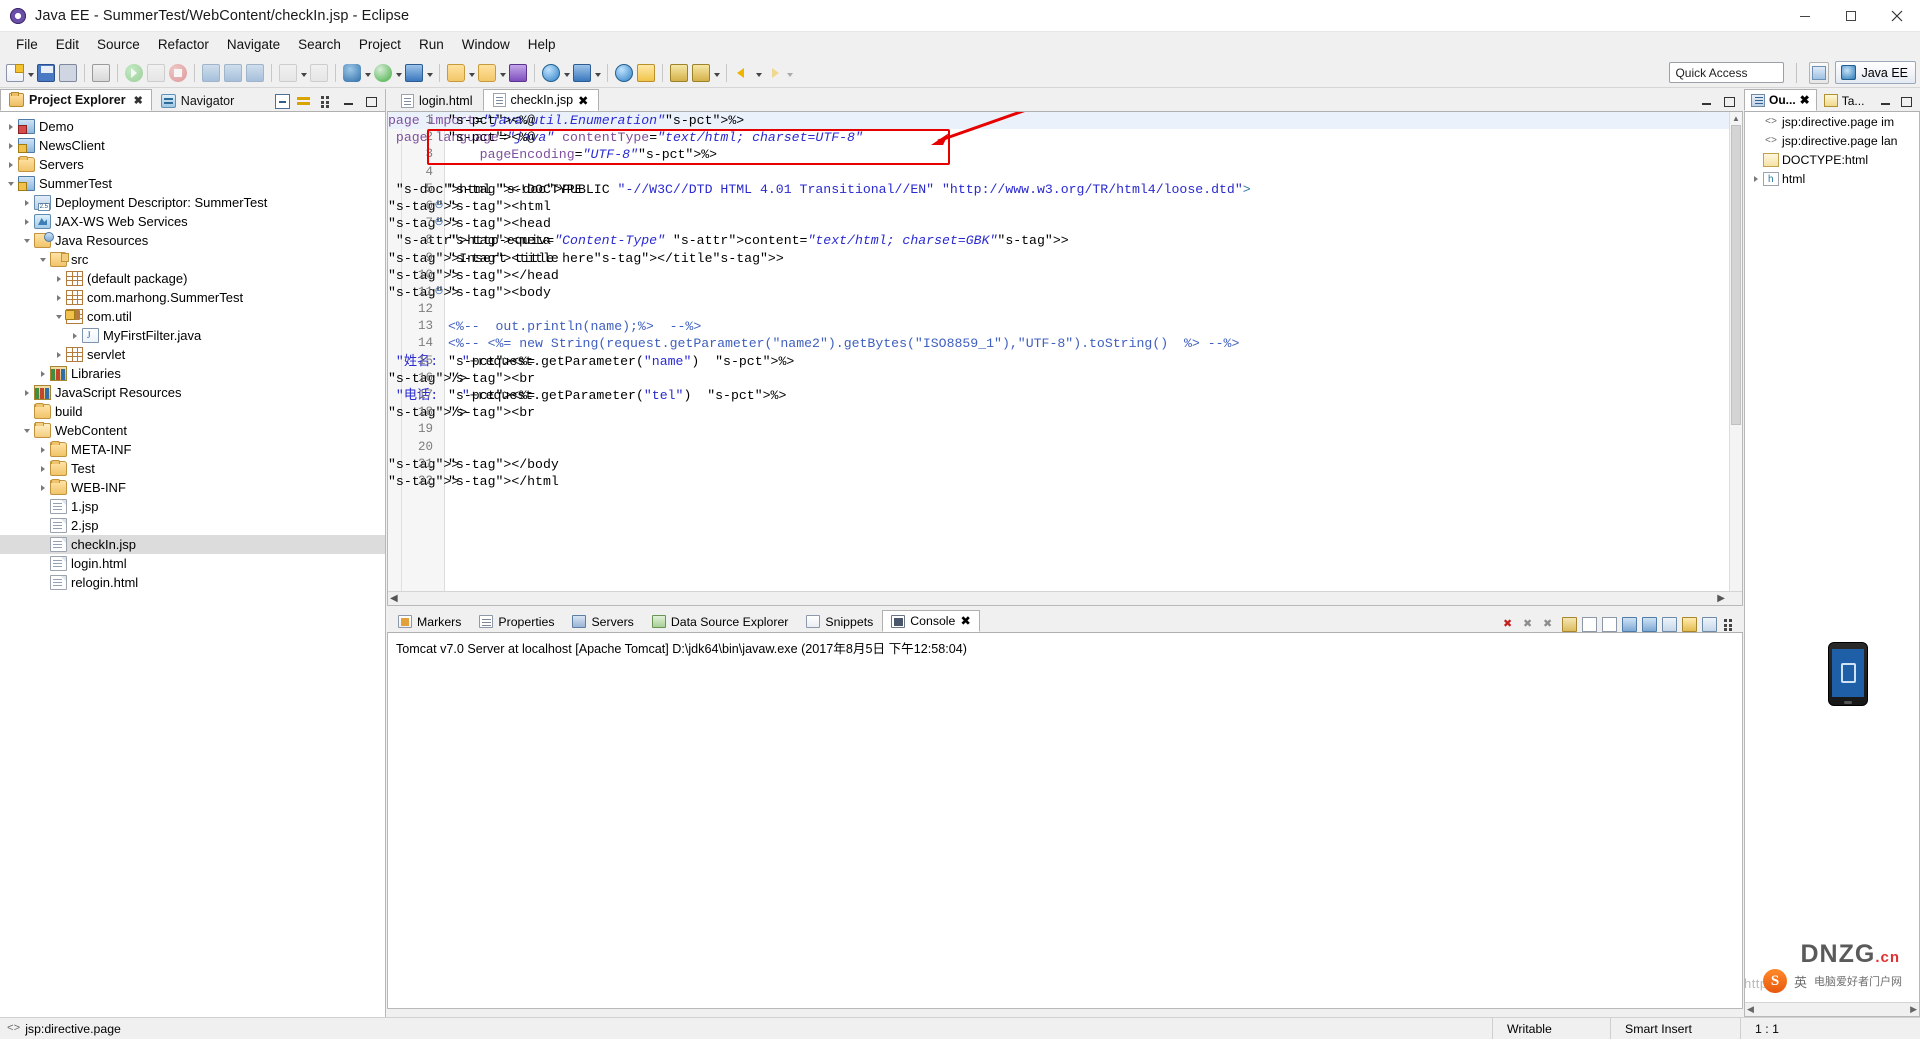  What do you see at coordinates (348, 101) in the screenshot?
I see `minimize-view-icon` at bounding box center [348, 101].